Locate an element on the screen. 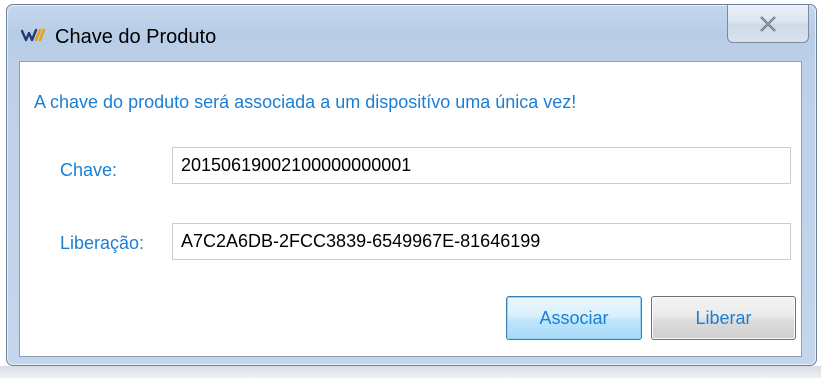 This screenshot has height=378, width=821. window-title: Chave do Produto is located at coordinates (136, 37).